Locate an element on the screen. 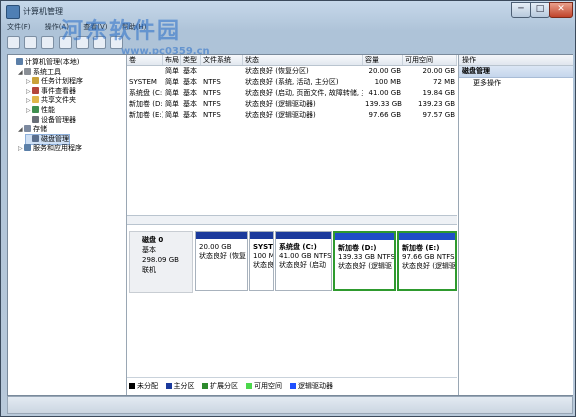 This screenshot has width=576, height=417. volume-status-cell: 状态良好 (恢复分区) is located at coordinates (277, 71).